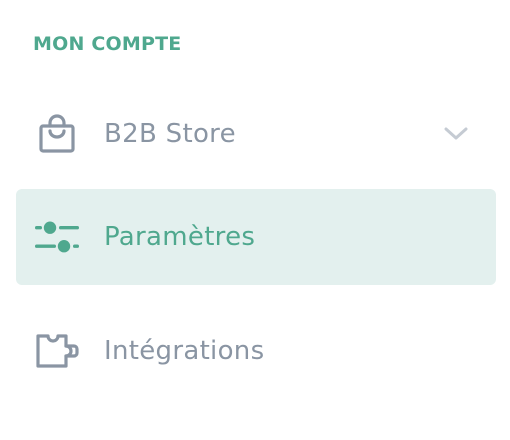  Describe the element at coordinates (57, 237) in the screenshot. I see `sliders-icon` at that location.